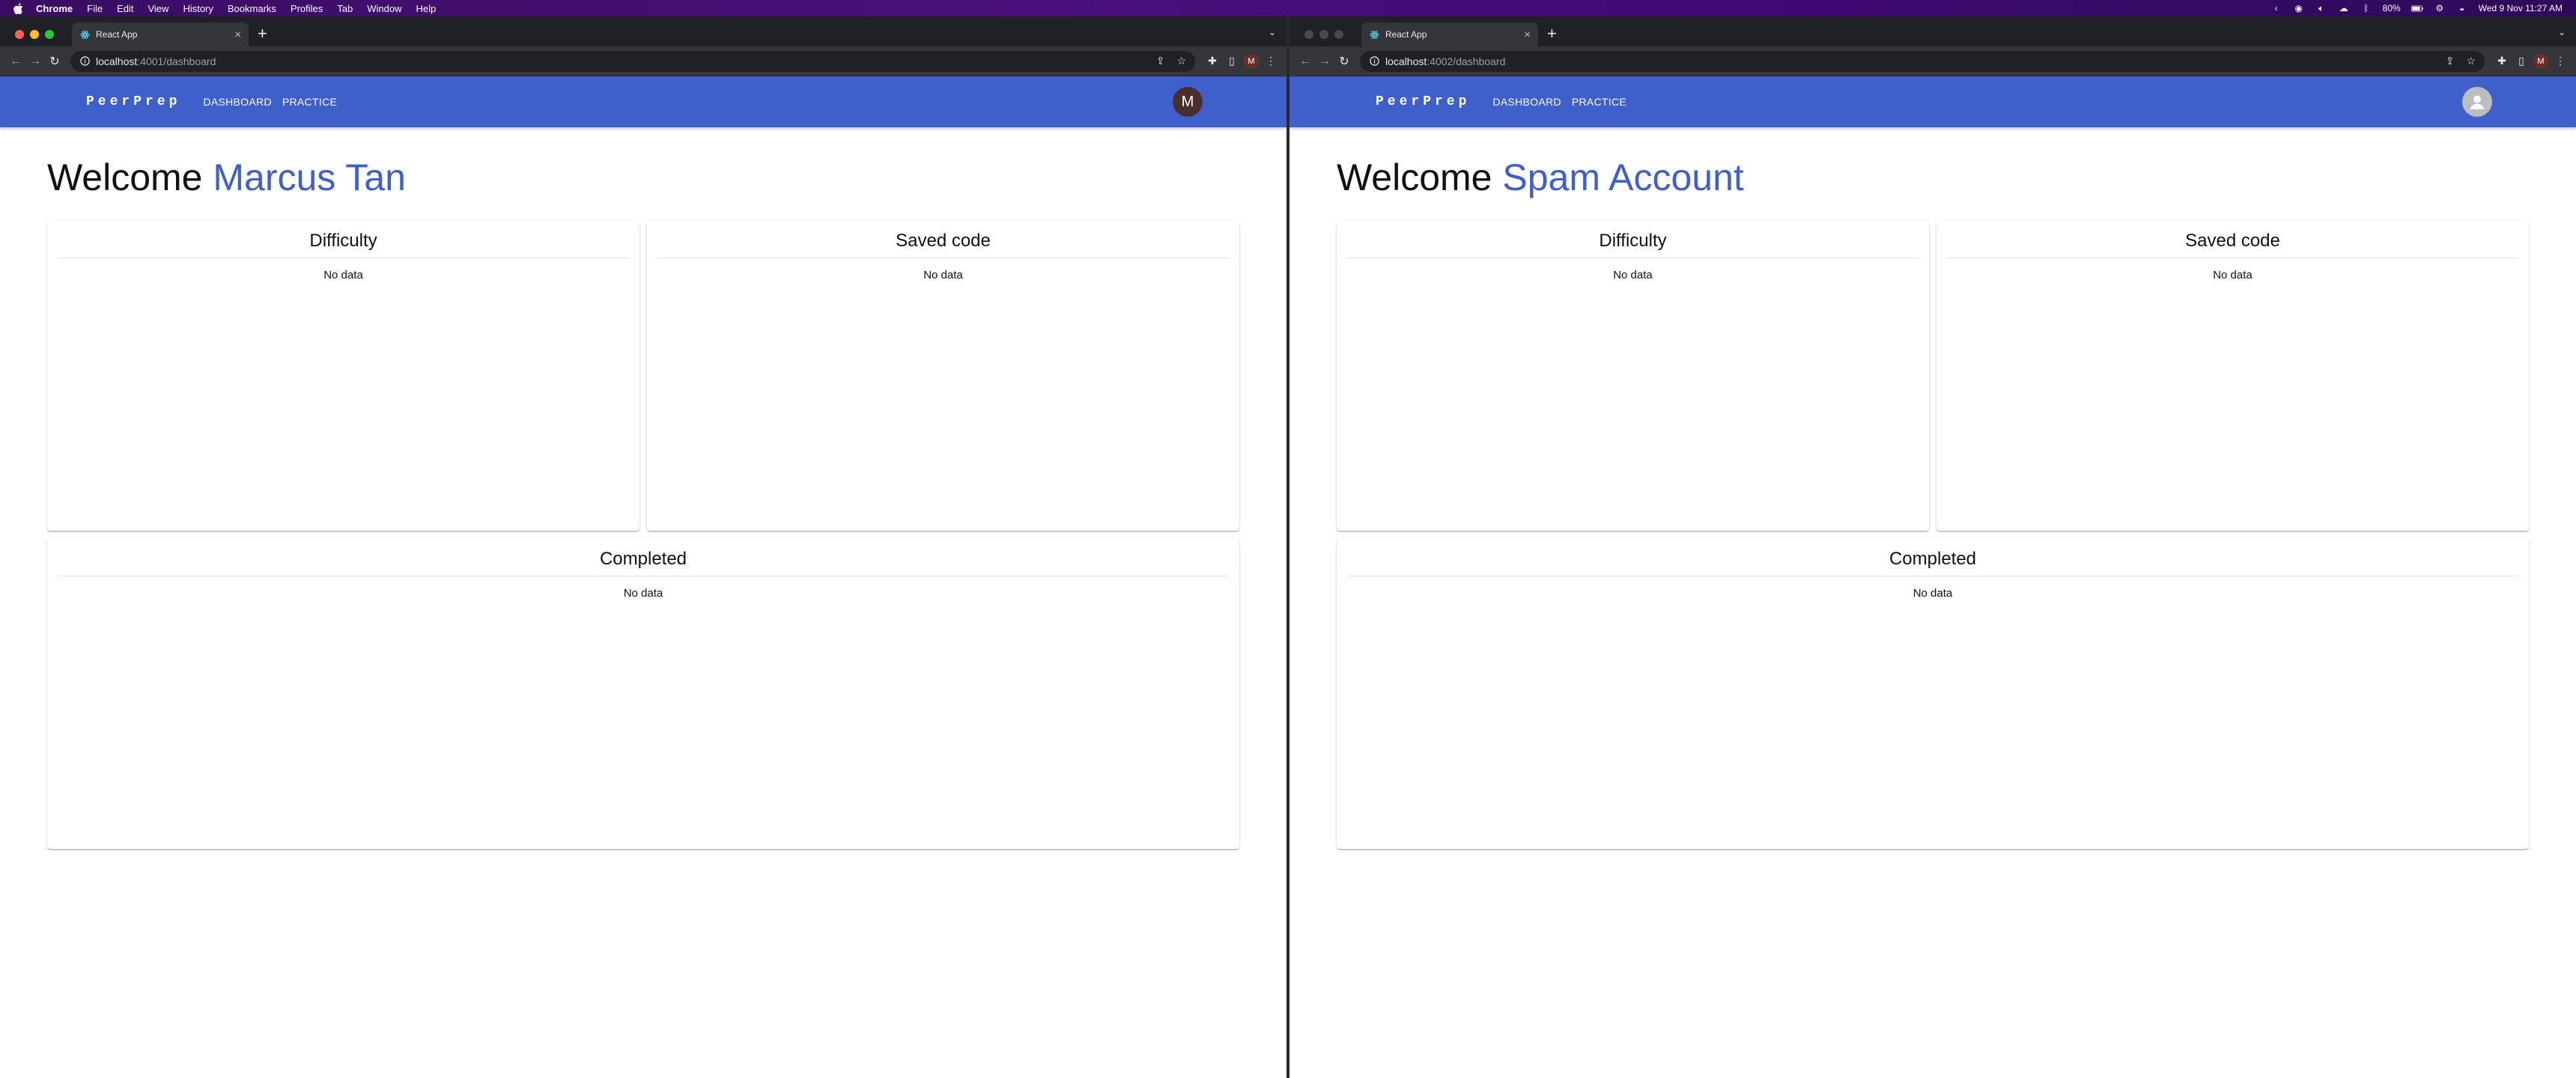 The height and width of the screenshot is (1078, 2576). I want to click on welcome-heading: Welcome Marcus Tan, so click(643, 177).